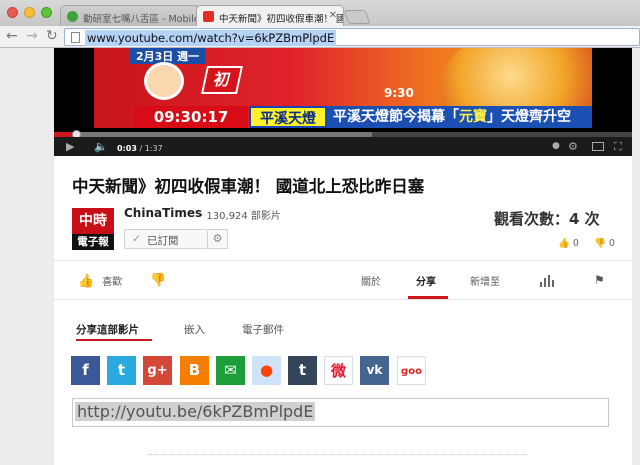 This screenshot has width=640, height=465. I want to click on ticker-text-2: 」天燈齊升空, so click(529, 117).